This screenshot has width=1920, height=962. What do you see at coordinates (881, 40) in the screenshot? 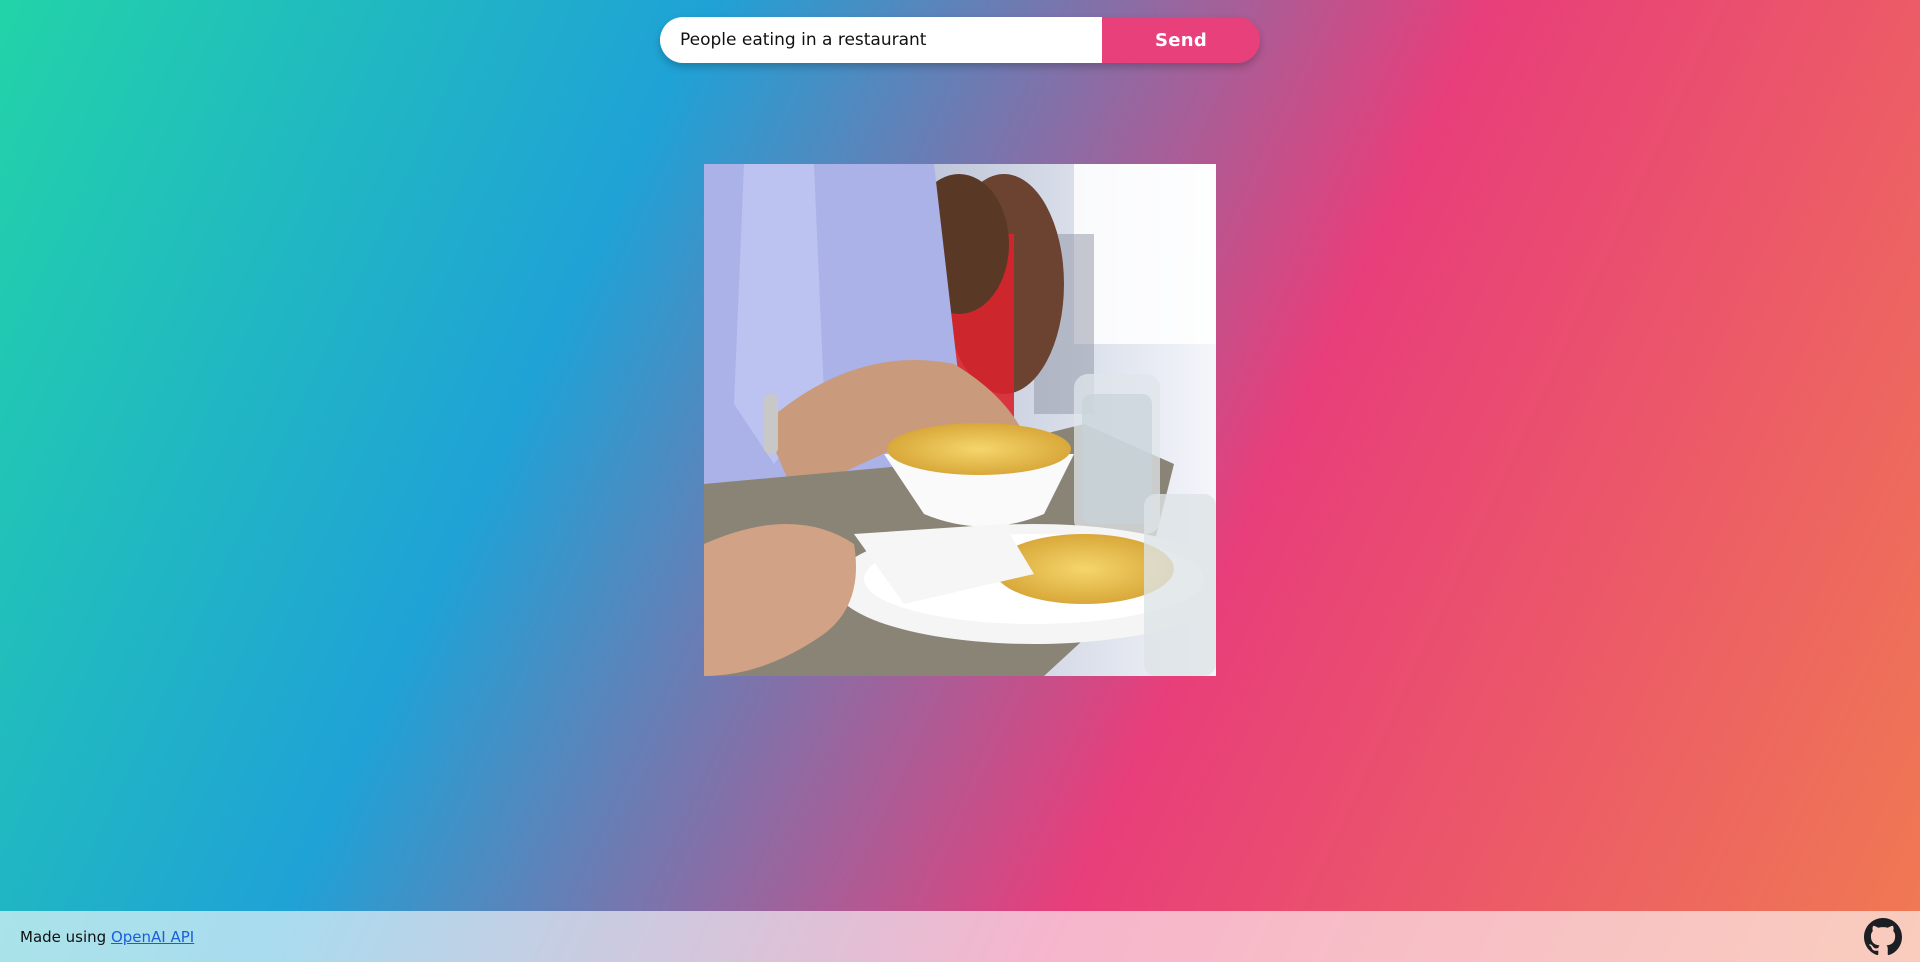
I see `prompt-input` at bounding box center [881, 40].